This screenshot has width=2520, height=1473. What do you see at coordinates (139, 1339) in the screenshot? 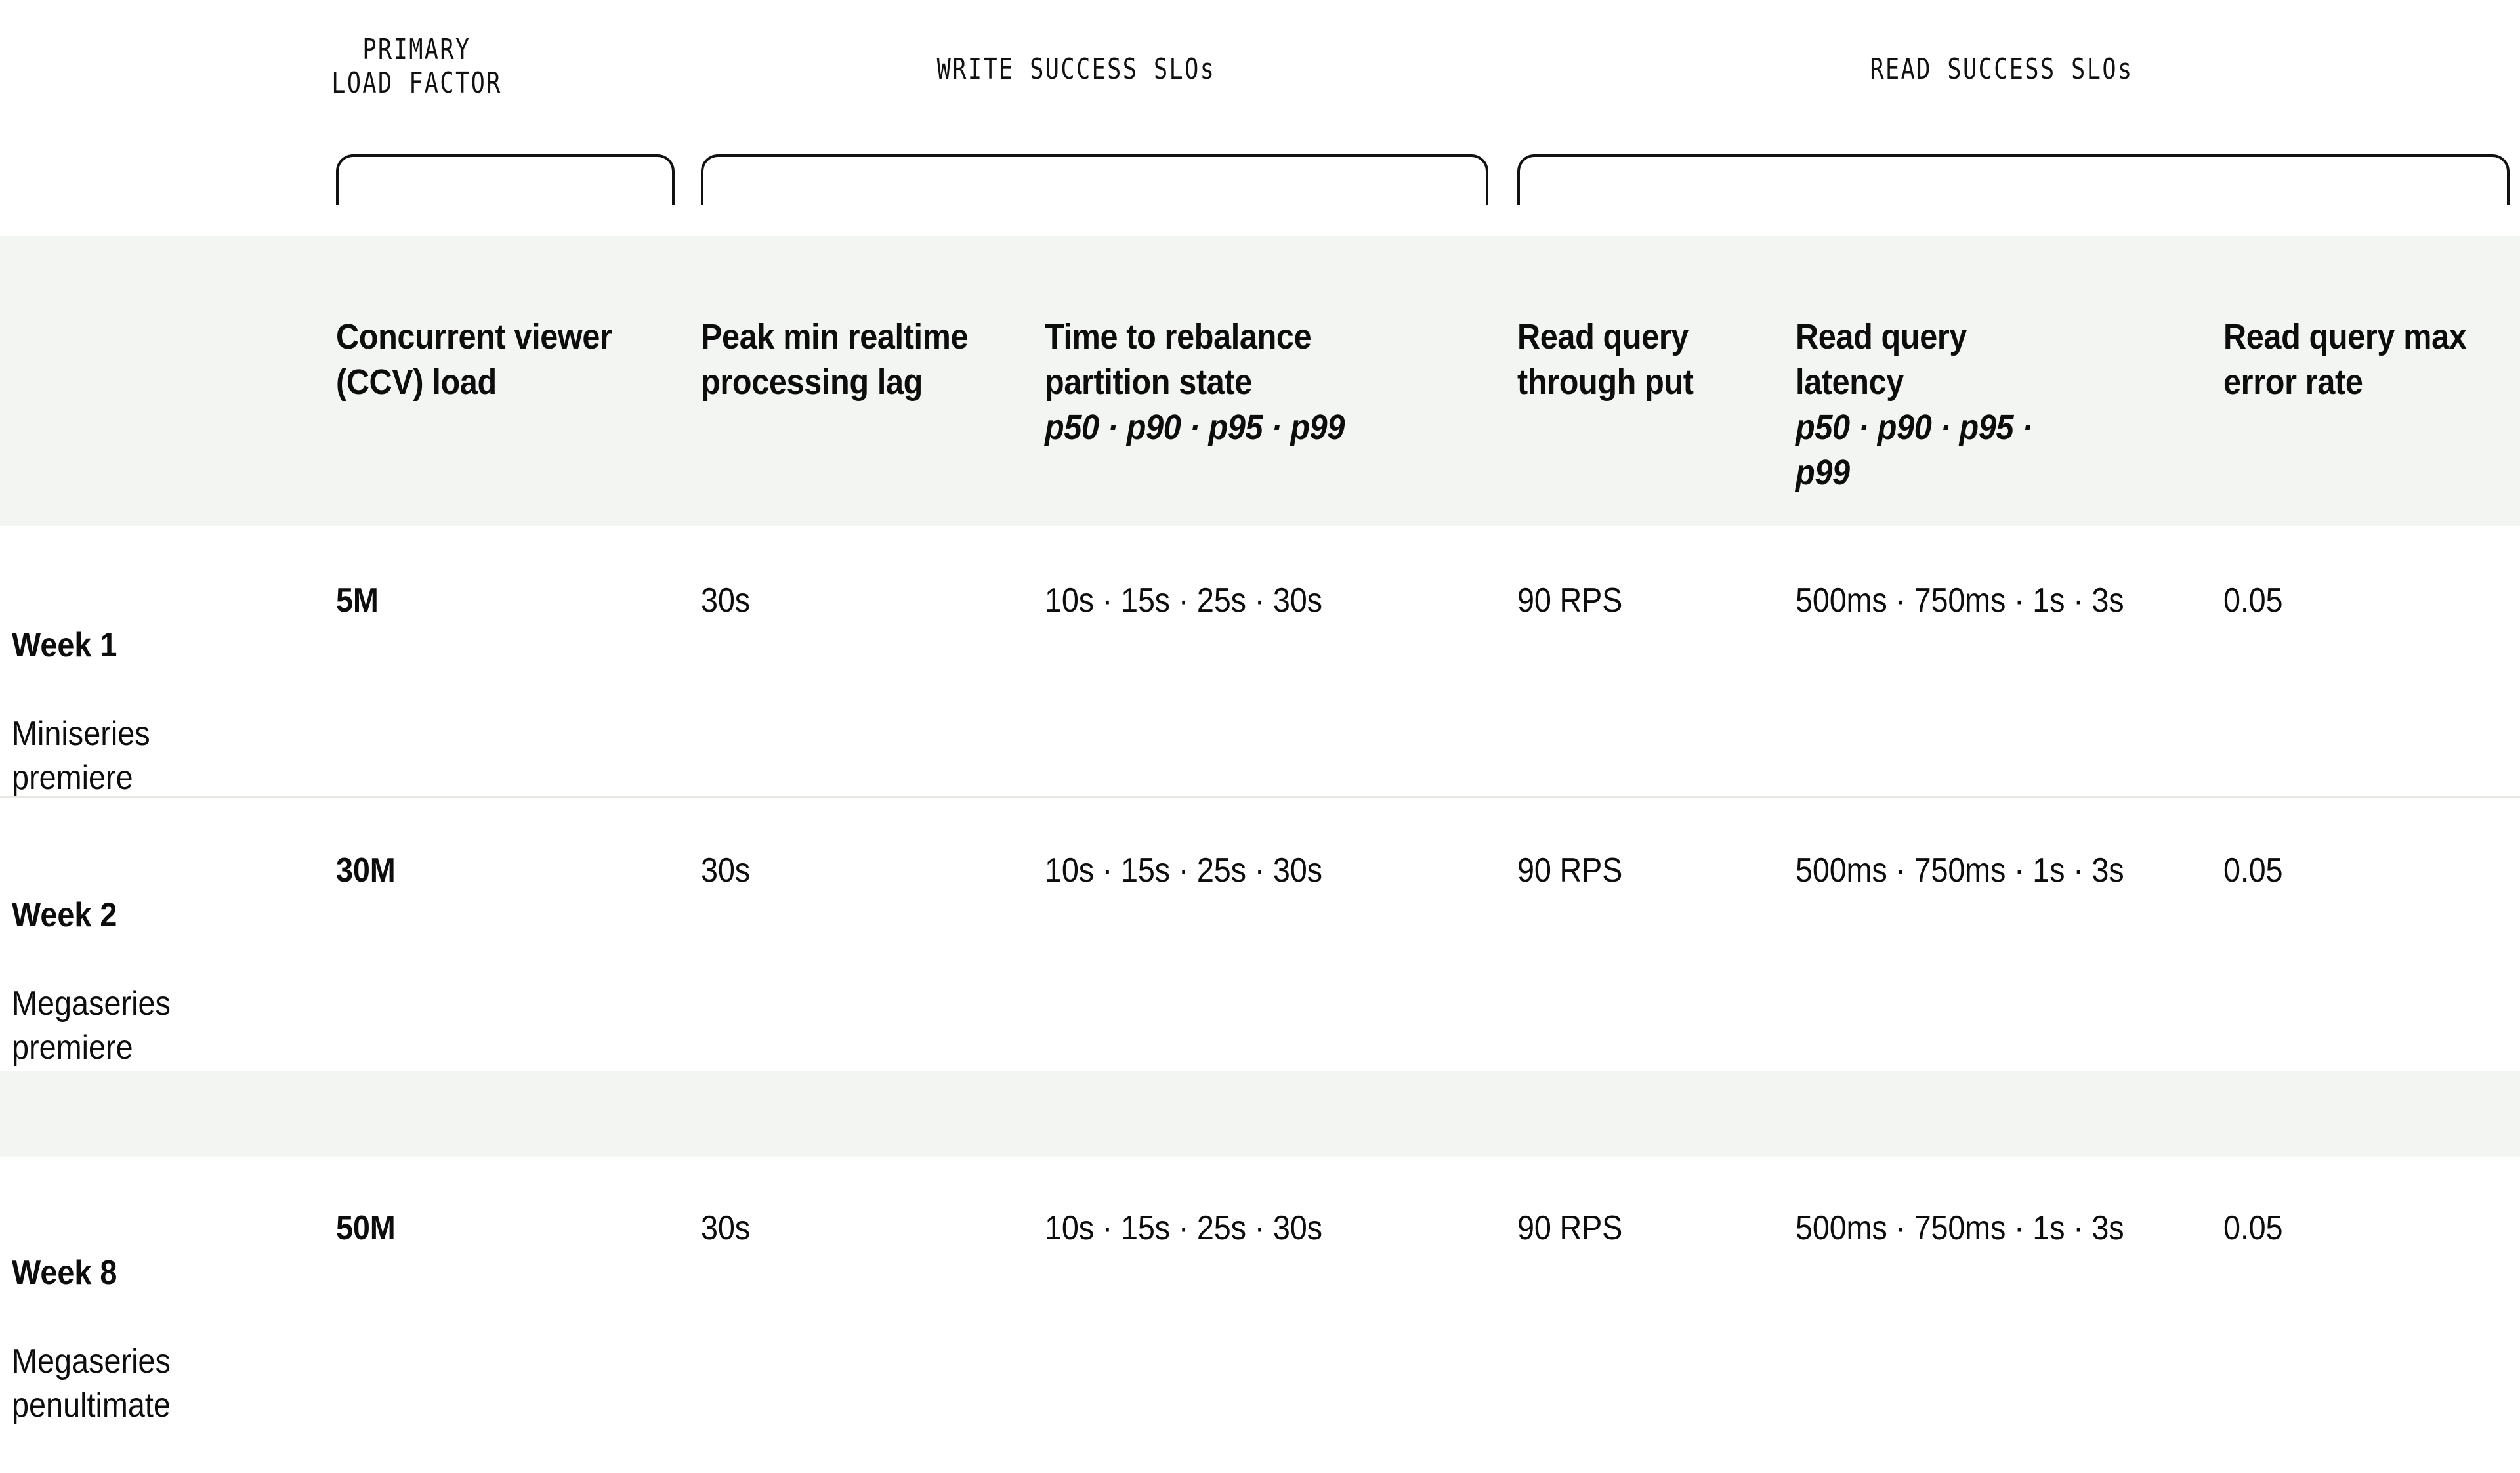
I see `table-row-scenario-label: Week 8 Megaseries penultimate` at bounding box center [139, 1339].